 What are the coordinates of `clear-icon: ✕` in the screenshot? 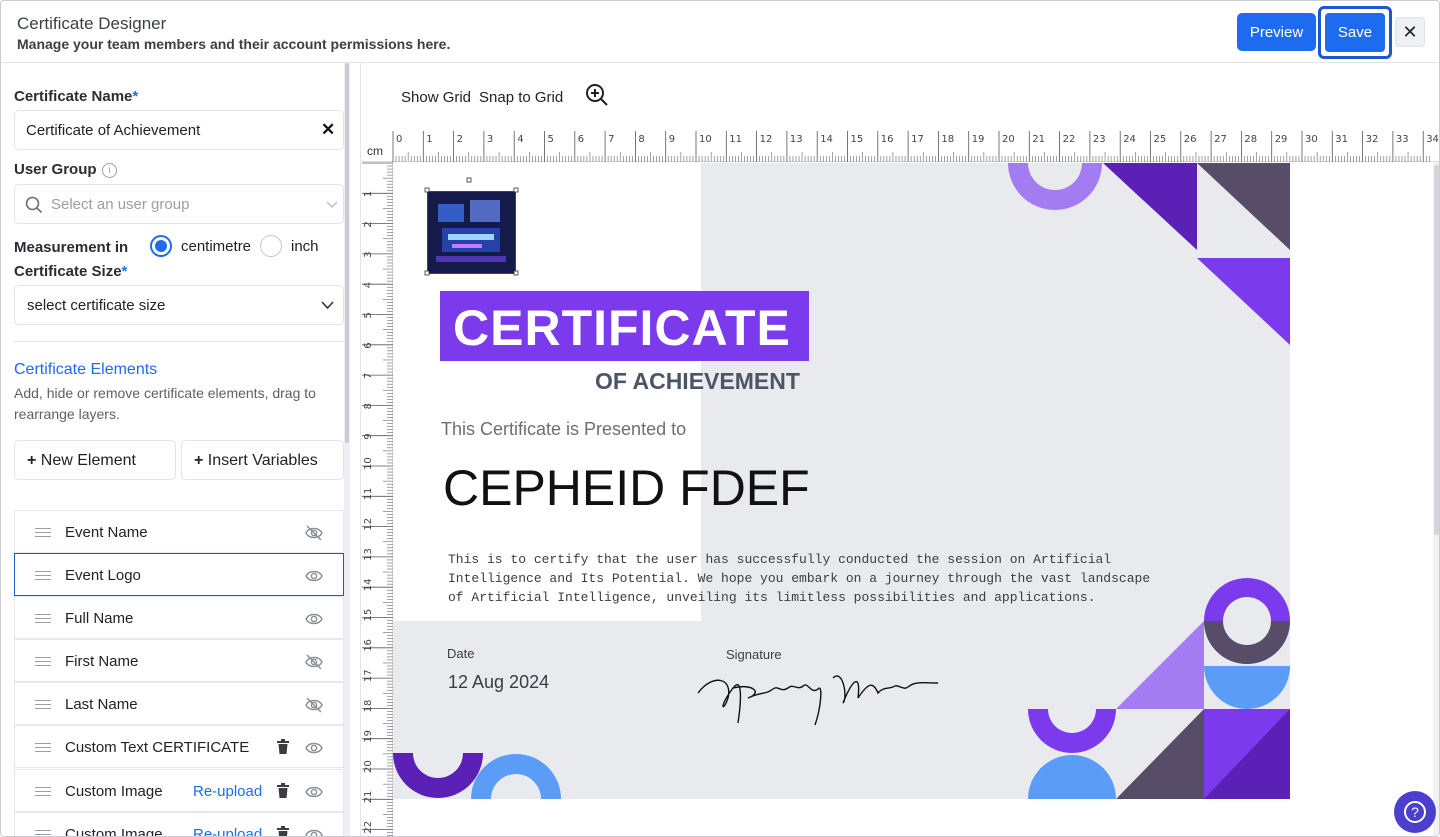 It's located at (328, 130).